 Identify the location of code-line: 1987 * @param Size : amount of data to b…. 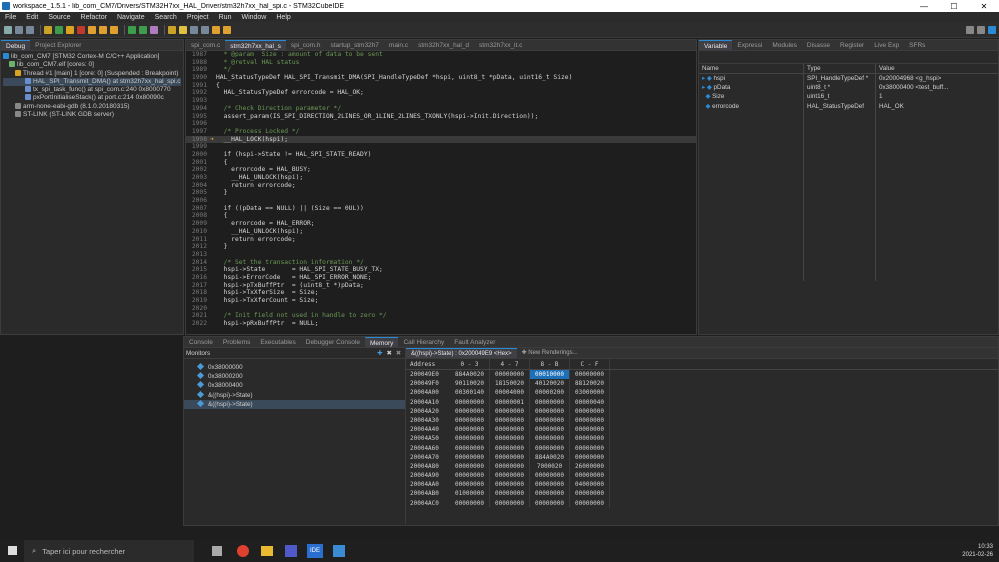
(441, 55).